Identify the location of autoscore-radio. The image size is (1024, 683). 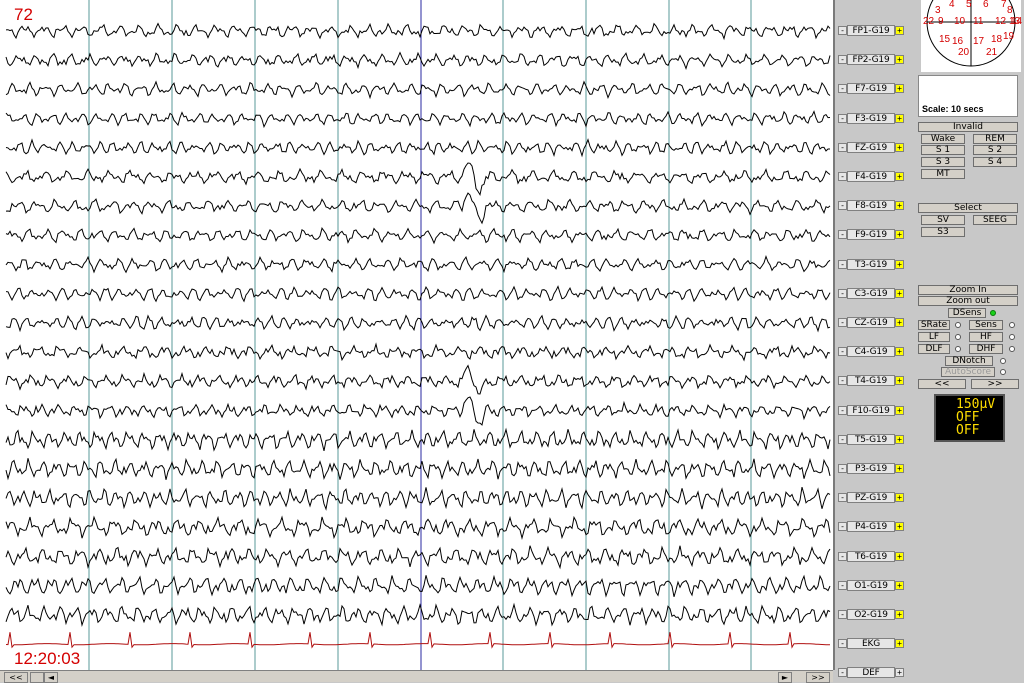
(1003, 372).